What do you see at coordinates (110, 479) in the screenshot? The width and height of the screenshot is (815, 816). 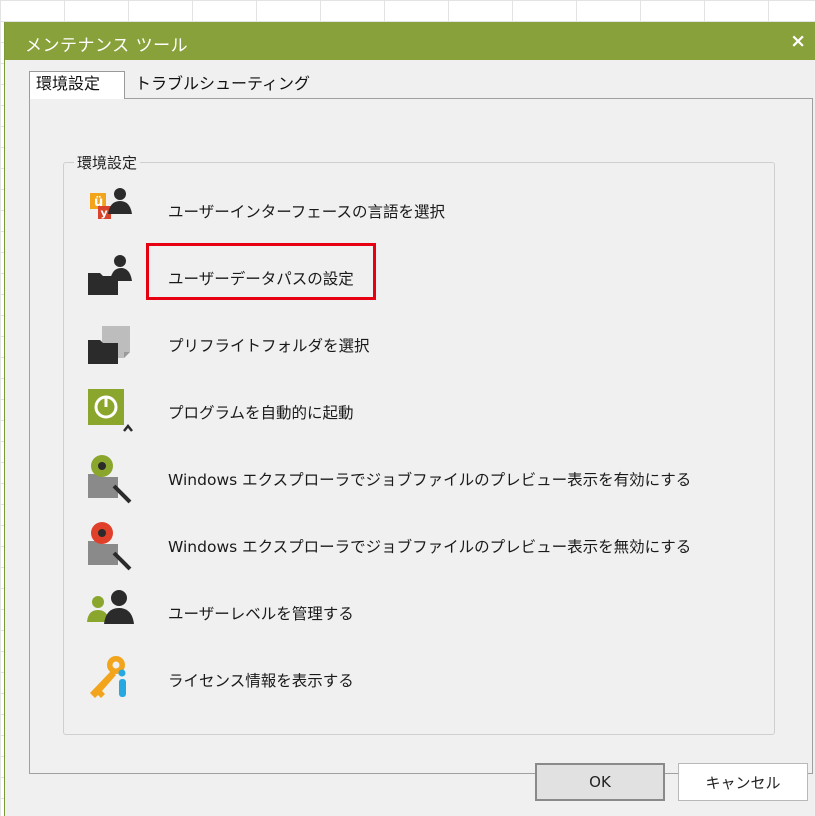 I see `preview-enable-icon` at bounding box center [110, 479].